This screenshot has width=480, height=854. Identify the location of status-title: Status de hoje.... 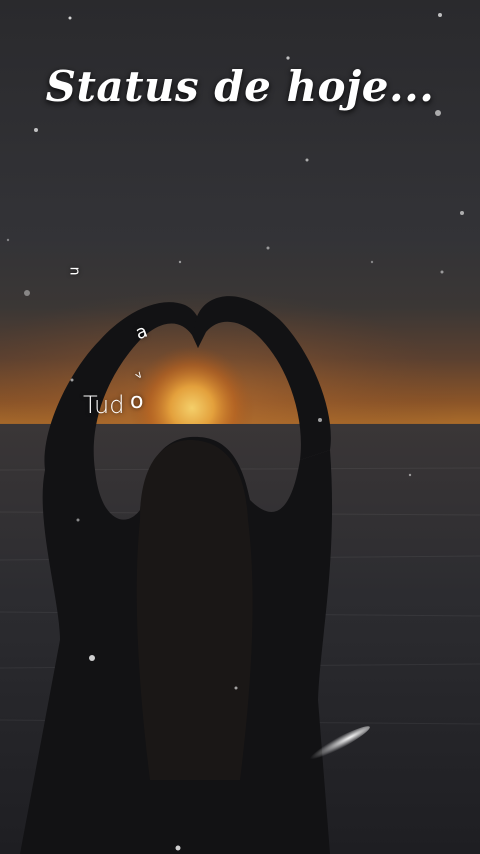
(240, 86).